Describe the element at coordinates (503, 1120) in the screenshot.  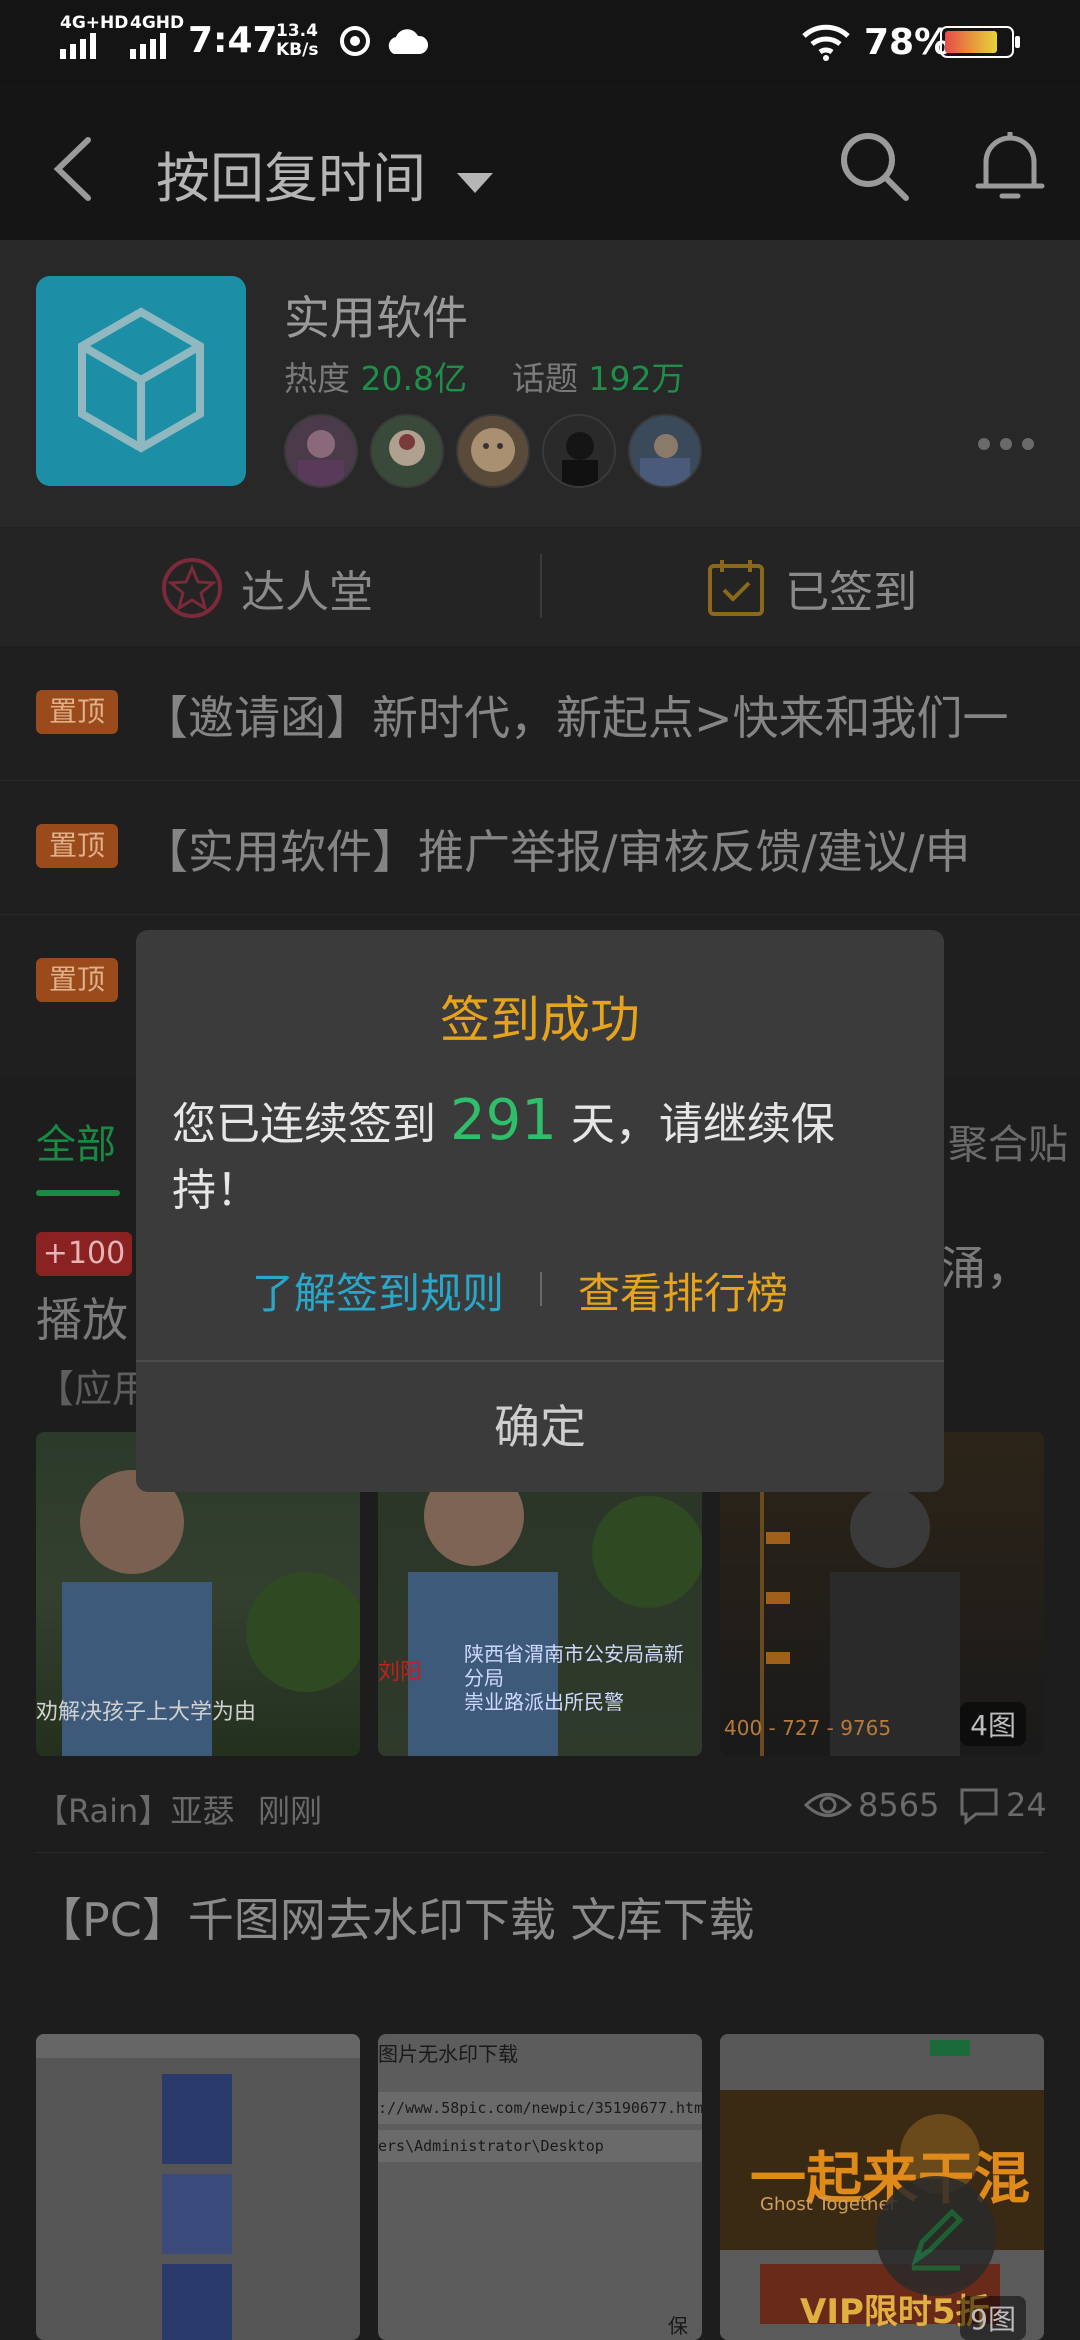
I see `streak-days: 291` at that location.